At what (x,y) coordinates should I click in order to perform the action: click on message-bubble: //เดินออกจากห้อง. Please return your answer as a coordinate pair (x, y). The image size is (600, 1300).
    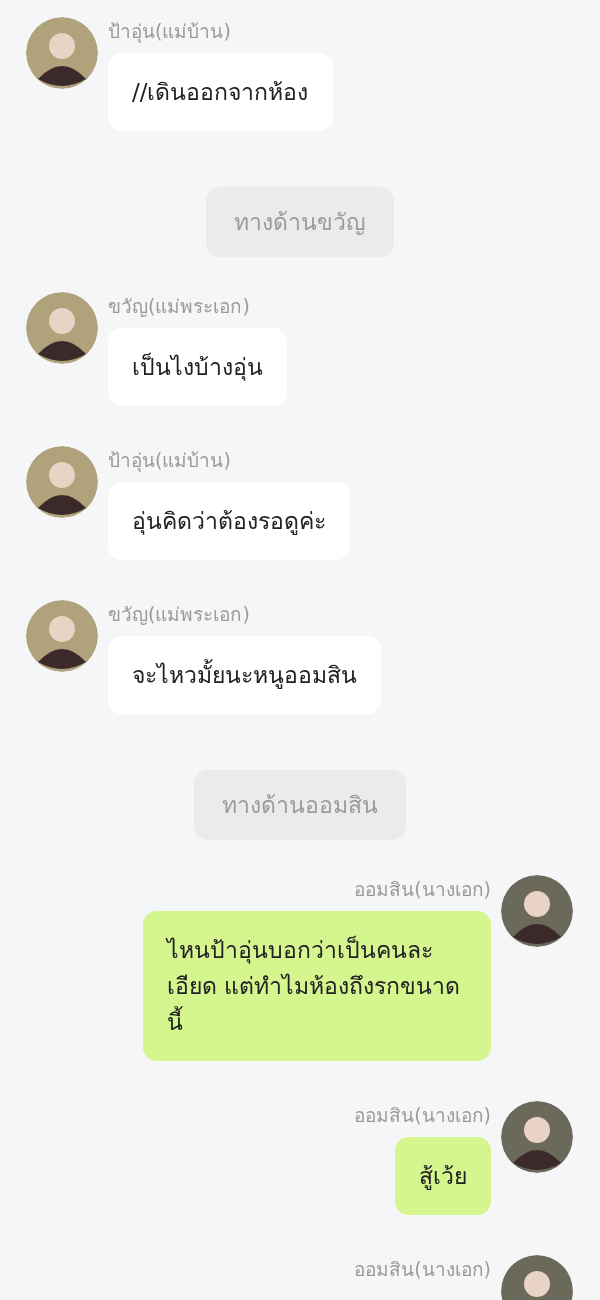
    Looking at the image, I should click on (220, 92).